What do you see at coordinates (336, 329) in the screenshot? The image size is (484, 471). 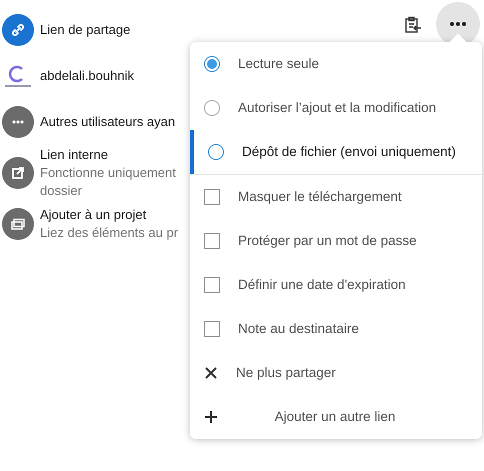 I see `checkbox-option: Note au destinataire` at bounding box center [336, 329].